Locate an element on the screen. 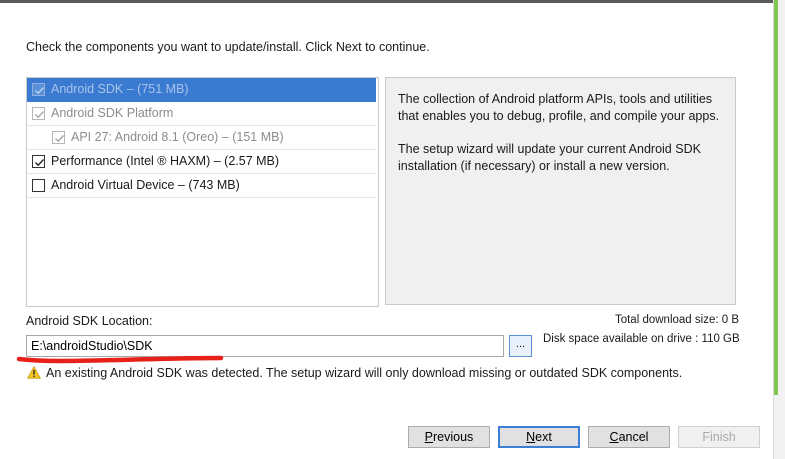 The width and height of the screenshot is (785, 459). component-android-sdk-platform: Android SDK Platform is located at coordinates (201, 114).